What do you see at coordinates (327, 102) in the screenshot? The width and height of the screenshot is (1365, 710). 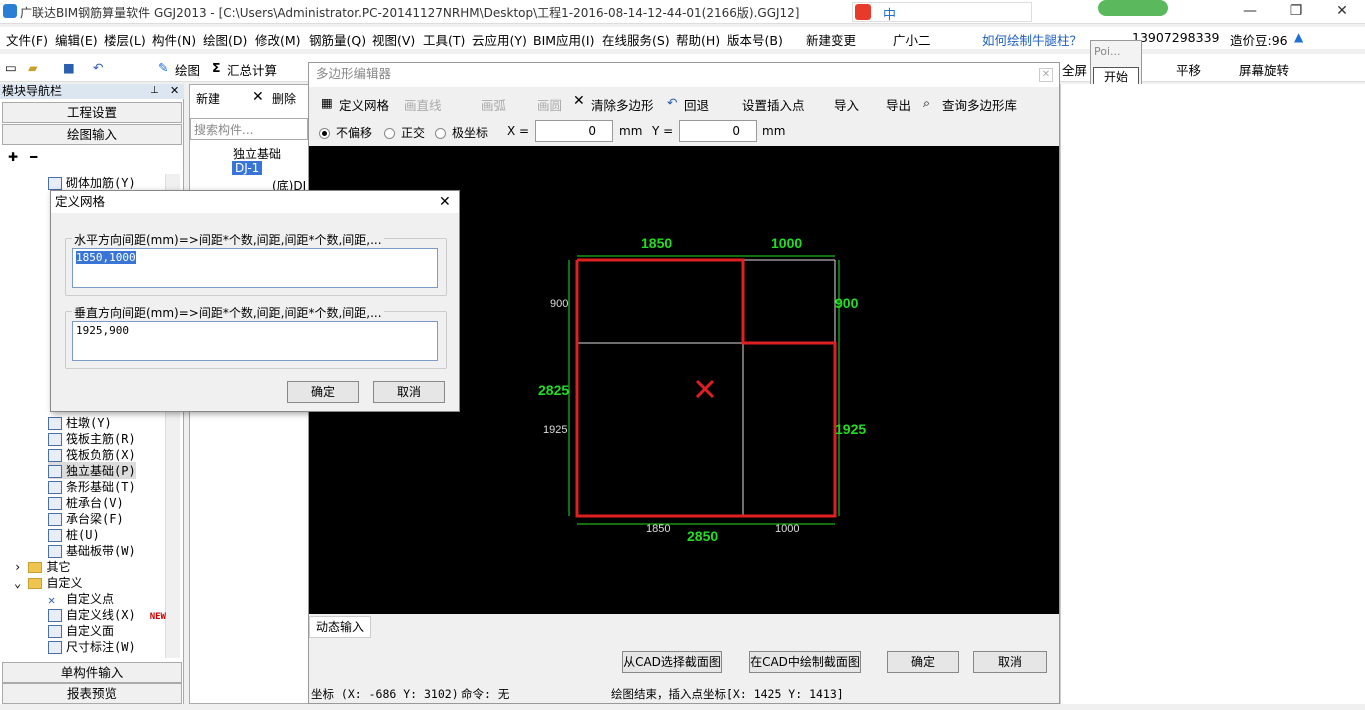 I see `grid-icon: ▦` at bounding box center [327, 102].